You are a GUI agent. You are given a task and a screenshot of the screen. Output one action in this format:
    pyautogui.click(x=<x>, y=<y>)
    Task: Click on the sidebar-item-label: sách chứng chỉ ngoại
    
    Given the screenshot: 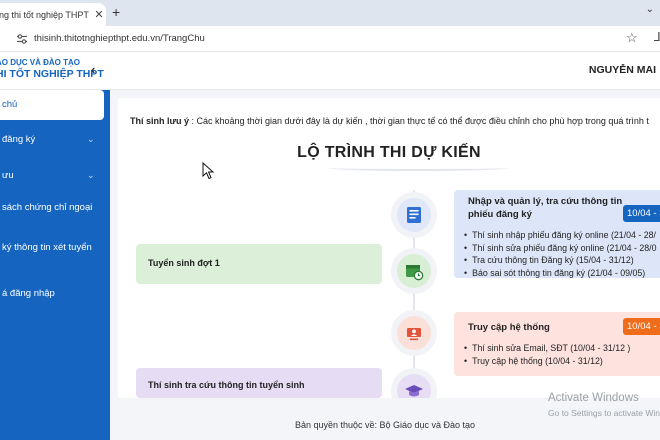 What is the action you would take?
    pyautogui.click(x=47, y=207)
    